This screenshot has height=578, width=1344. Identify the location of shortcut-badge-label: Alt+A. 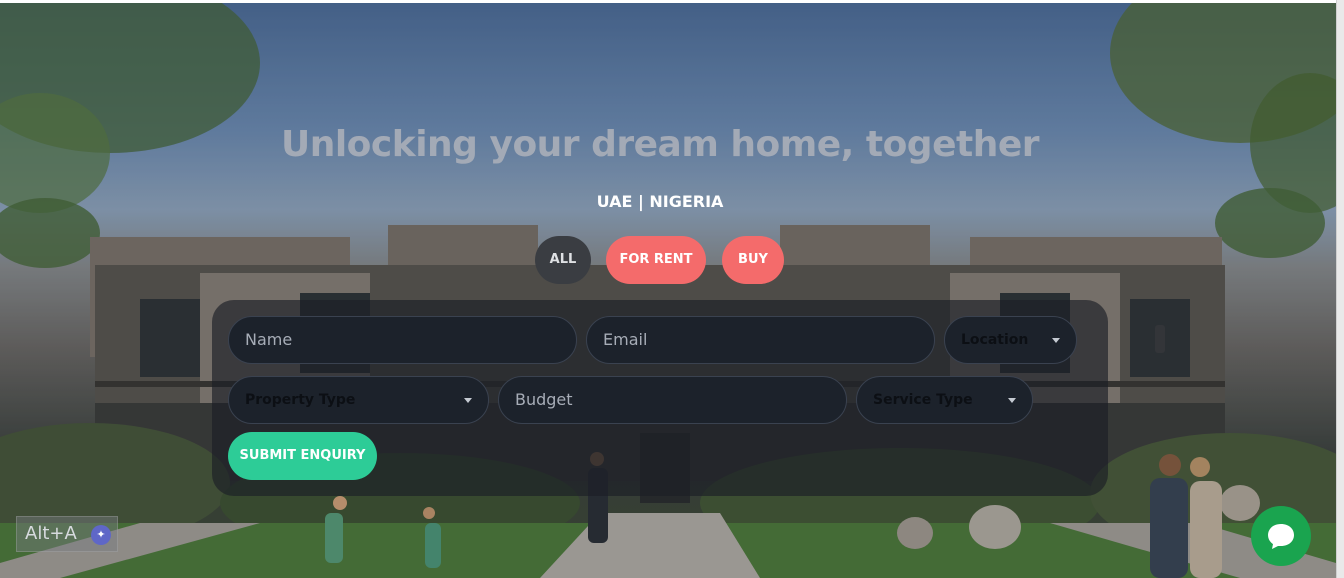
(51, 533).